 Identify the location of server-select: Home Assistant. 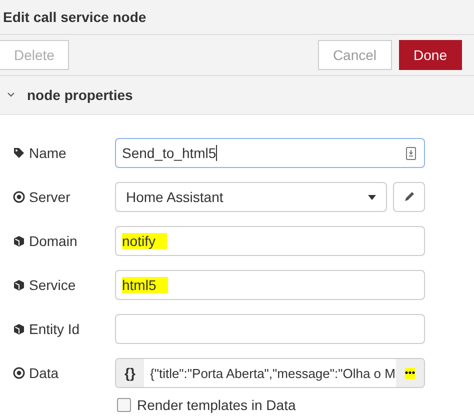
(251, 197).